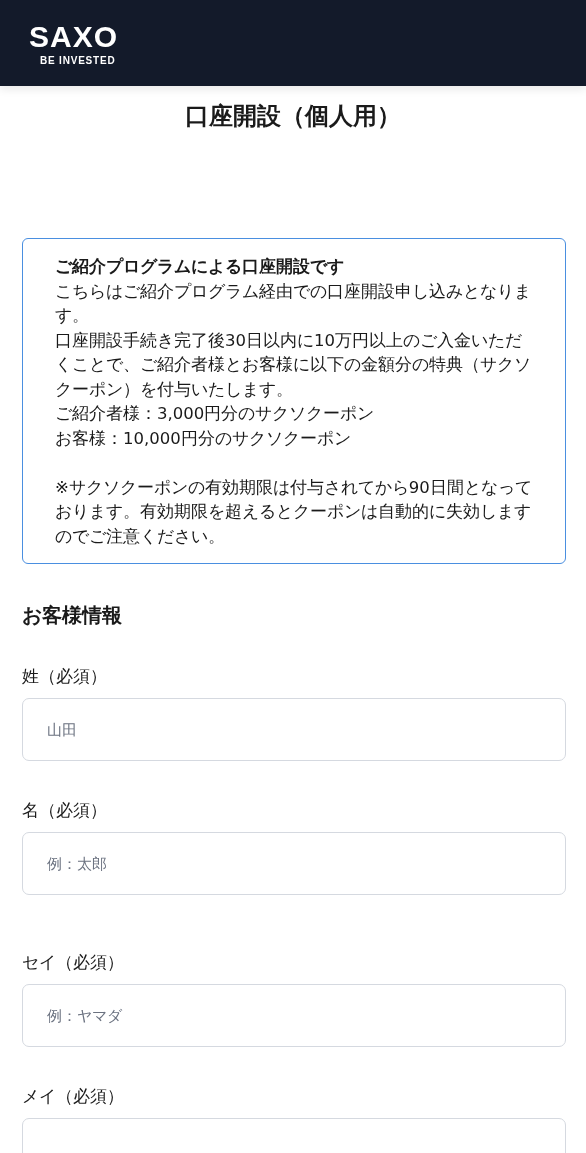  I want to click on notice-heading: ご紹介プログラムによる口座開設です, so click(200, 267).